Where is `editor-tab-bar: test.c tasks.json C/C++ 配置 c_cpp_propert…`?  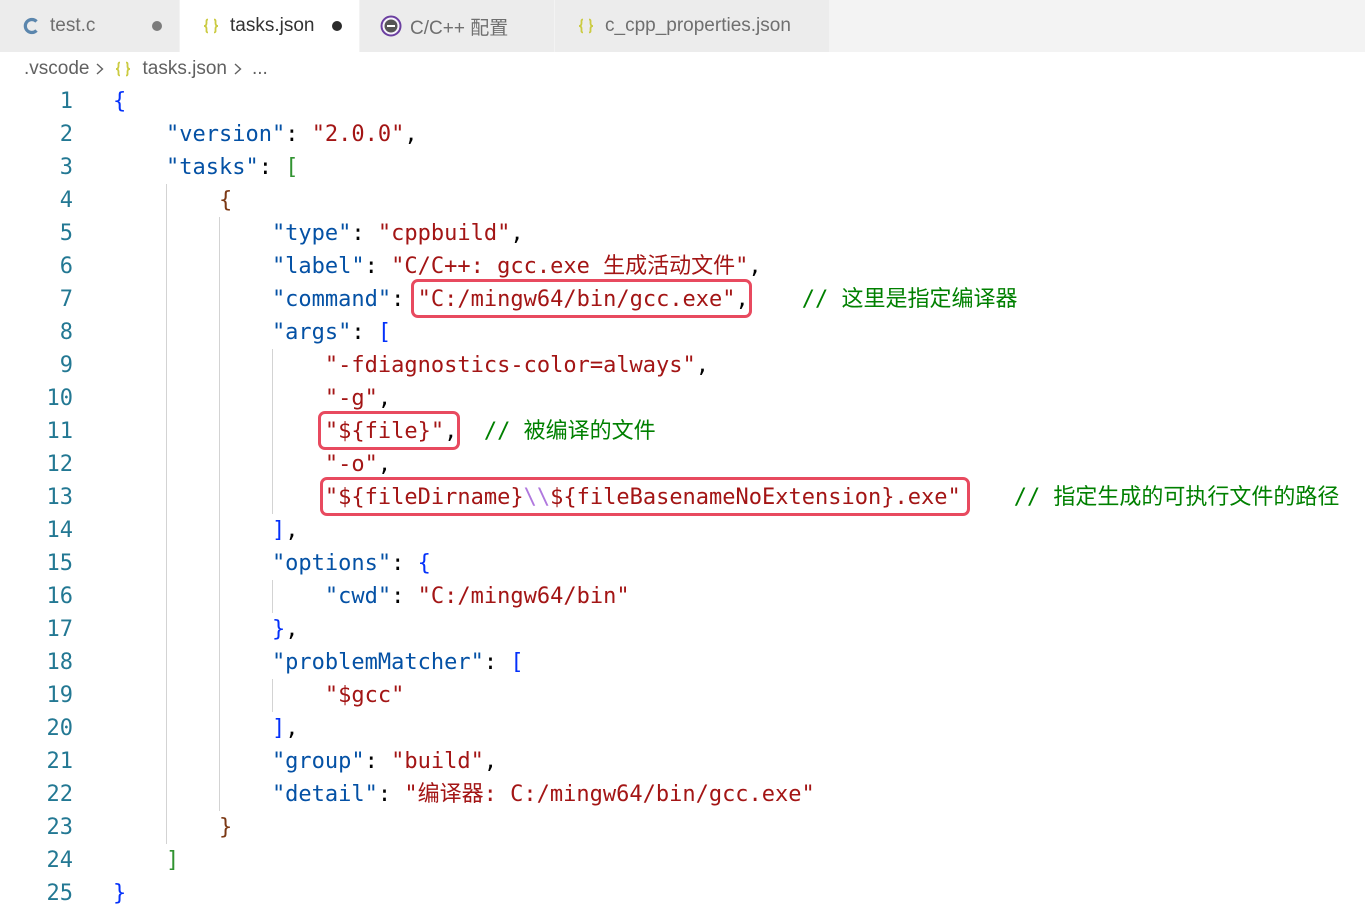 editor-tab-bar: test.c tasks.json C/C++ 配置 c_cpp_propert… is located at coordinates (682, 26).